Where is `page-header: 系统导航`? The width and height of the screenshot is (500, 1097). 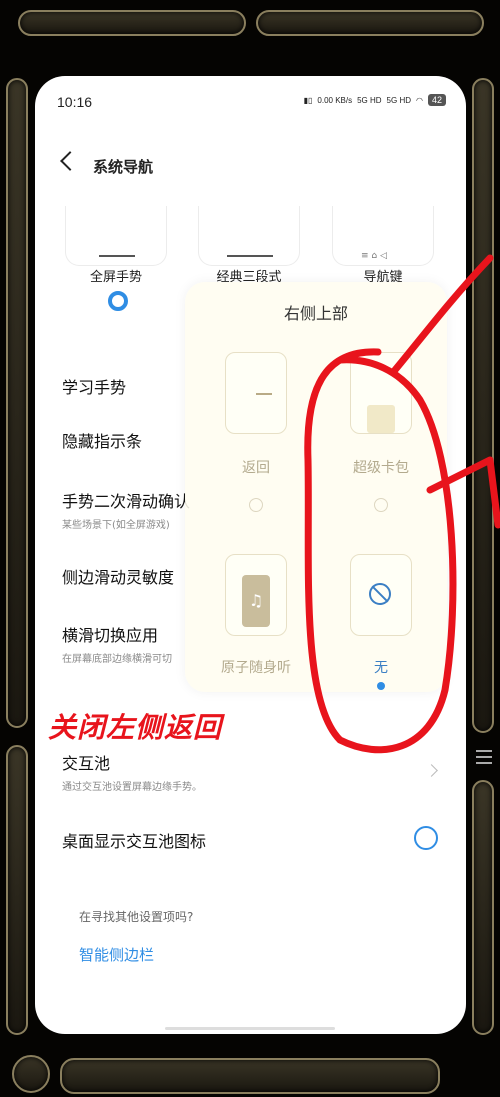 page-header: 系统导航 is located at coordinates (250, 166).